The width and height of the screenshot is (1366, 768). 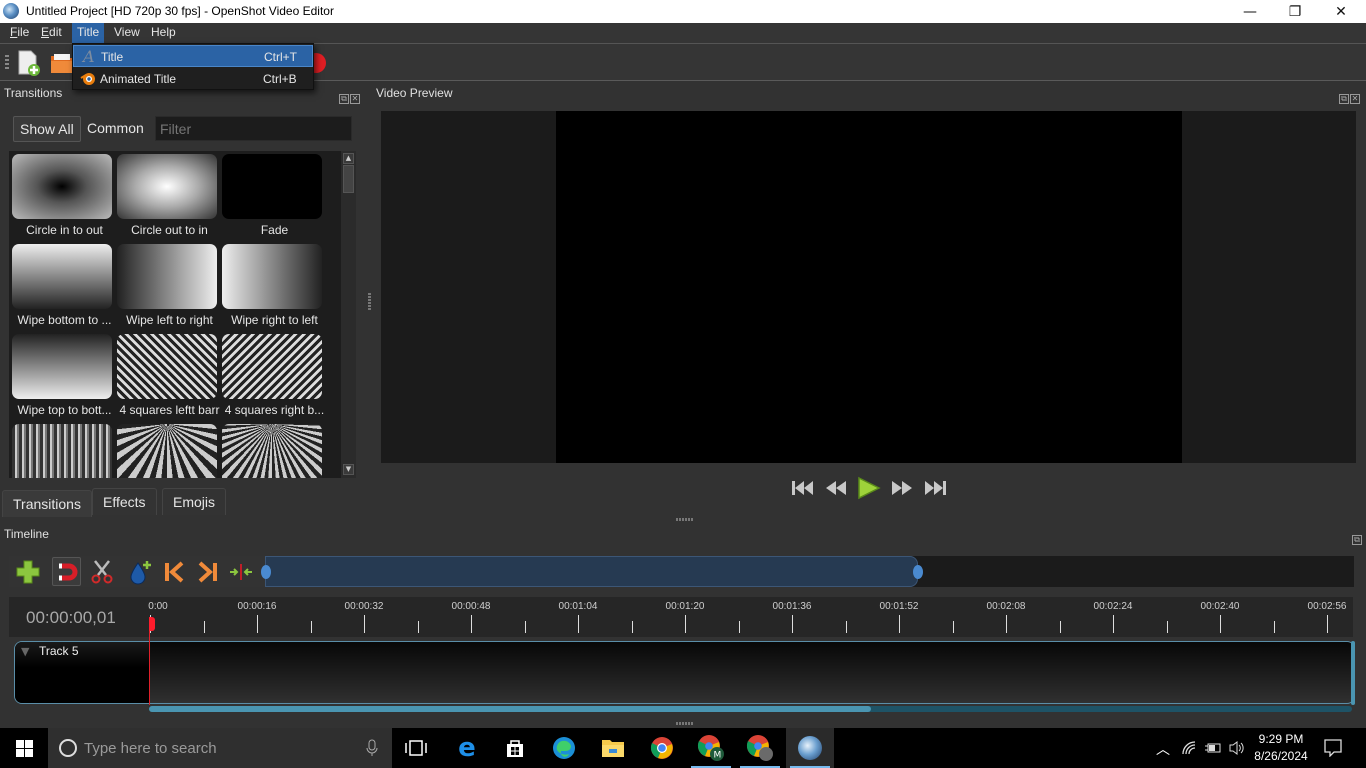 What do you see at coordinates (348, 179) in the screenshot?
I see `scrollbar-thumb` at bounding box center [348, 179].